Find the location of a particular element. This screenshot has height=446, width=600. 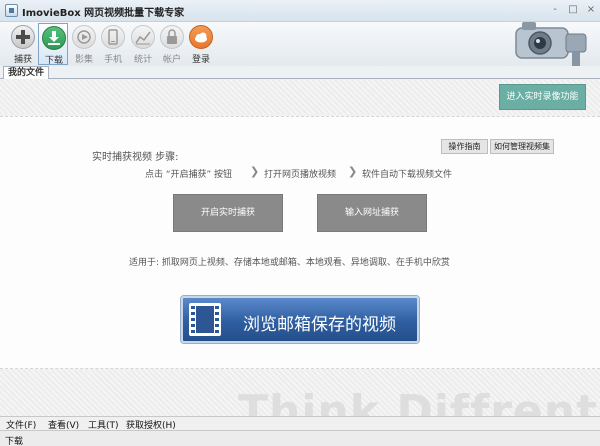

realtime-recording-button: 进入实时录像功能 is located at coordinates (542, 97).